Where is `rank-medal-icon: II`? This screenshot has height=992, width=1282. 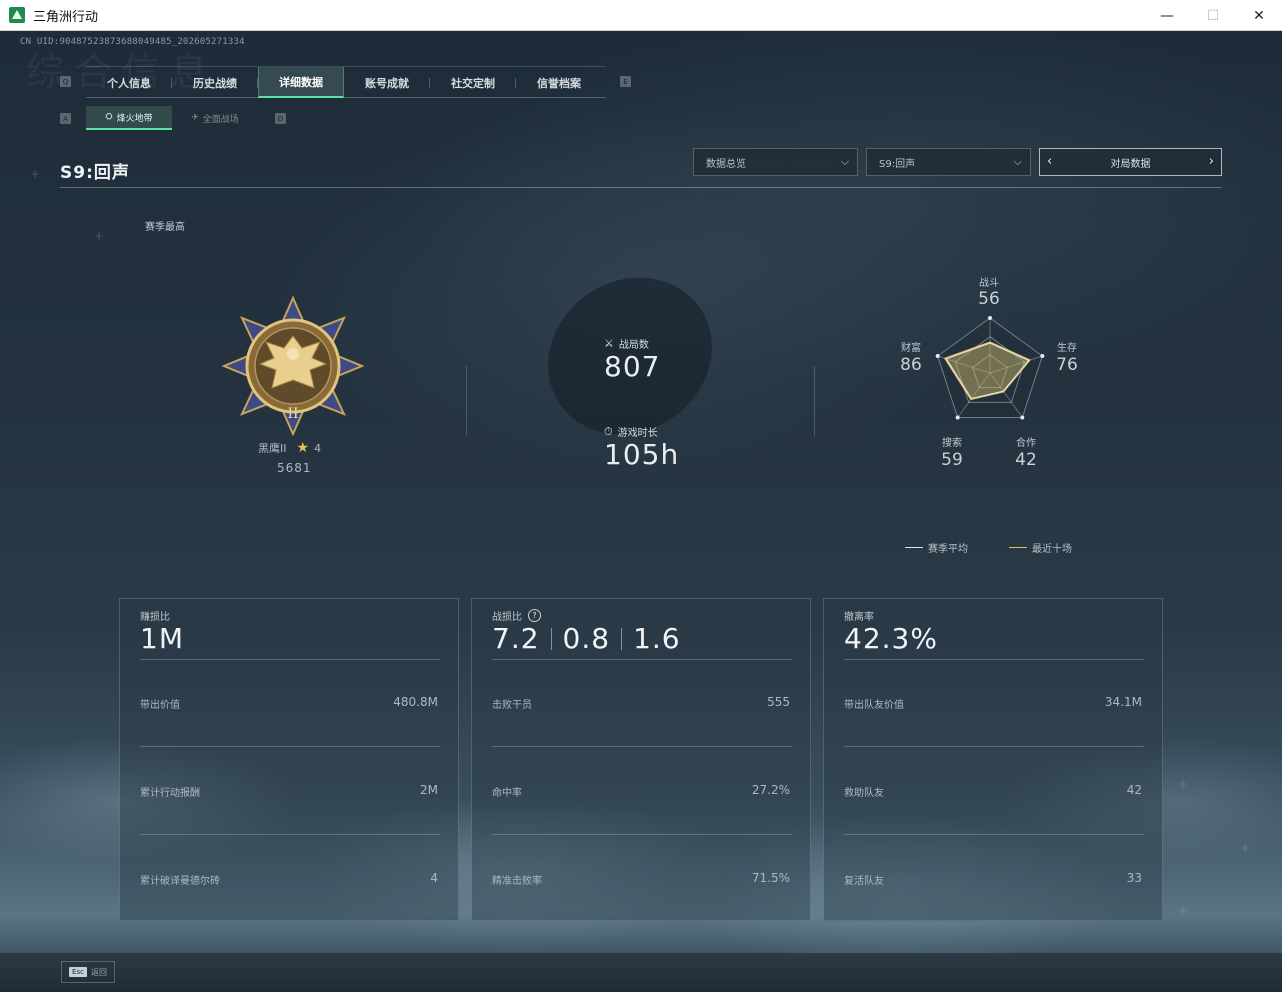
rank-medal-icon: II is located at coordinates (293, 366).